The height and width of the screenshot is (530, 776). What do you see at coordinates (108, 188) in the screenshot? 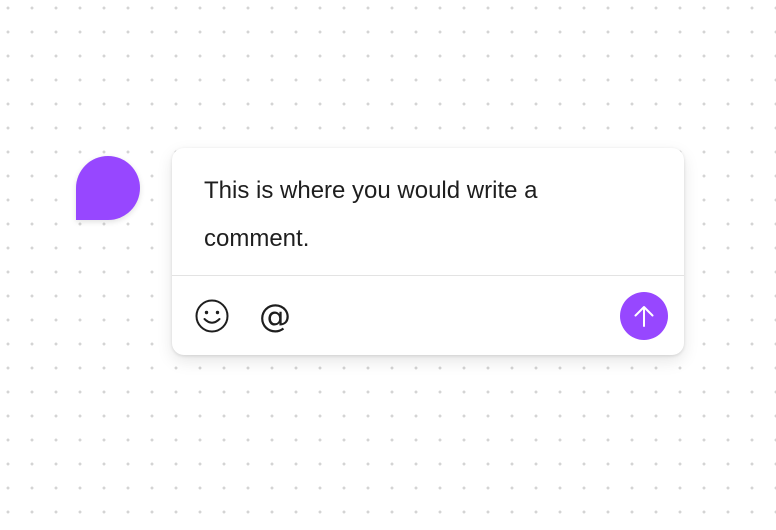
I see `comment-pin-avatar` at bounding box center [108, 188].